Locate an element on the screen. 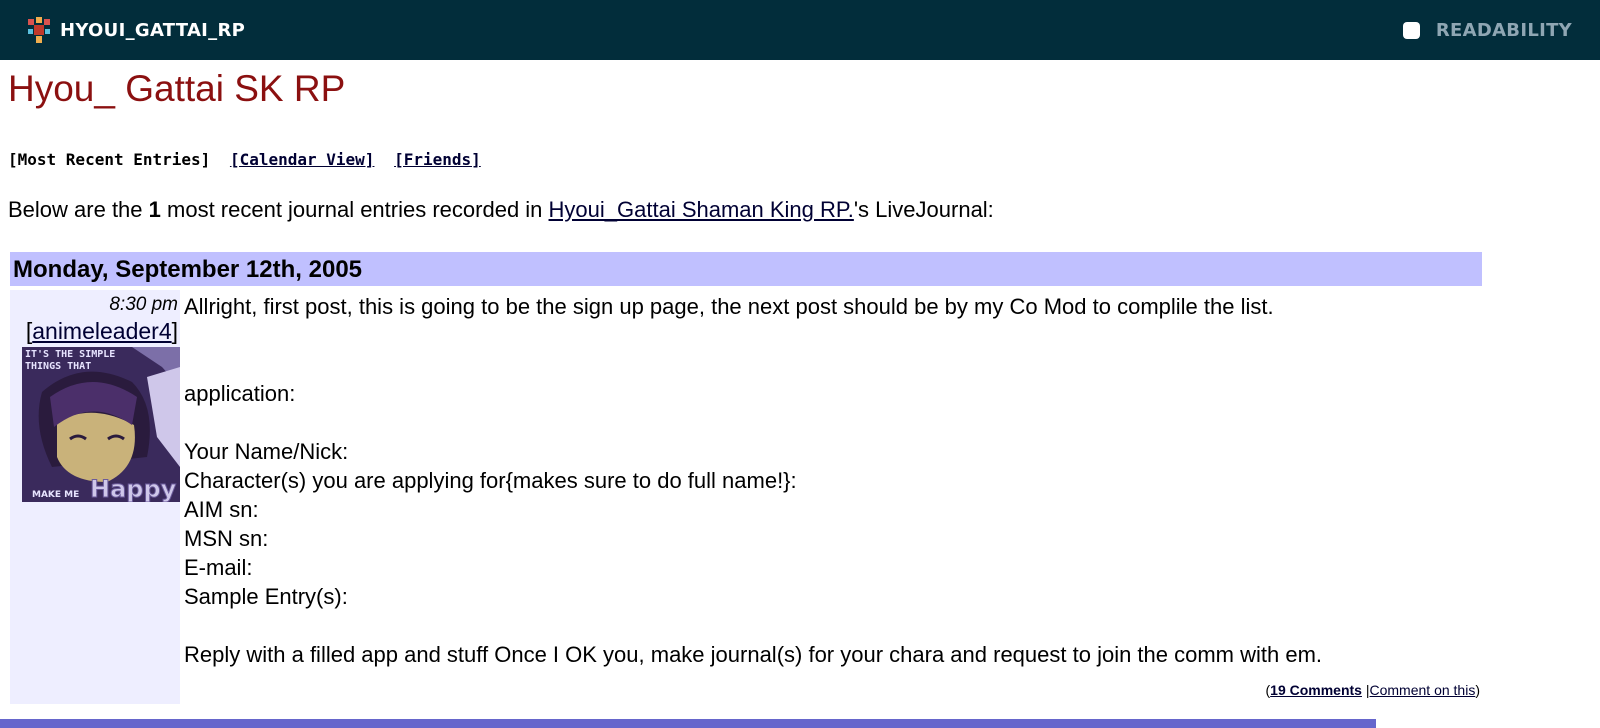 Image resolution: width=1600 pixels, height=728 pixels. entry-author: [animeleader4] is located at coordinates (102, 331).